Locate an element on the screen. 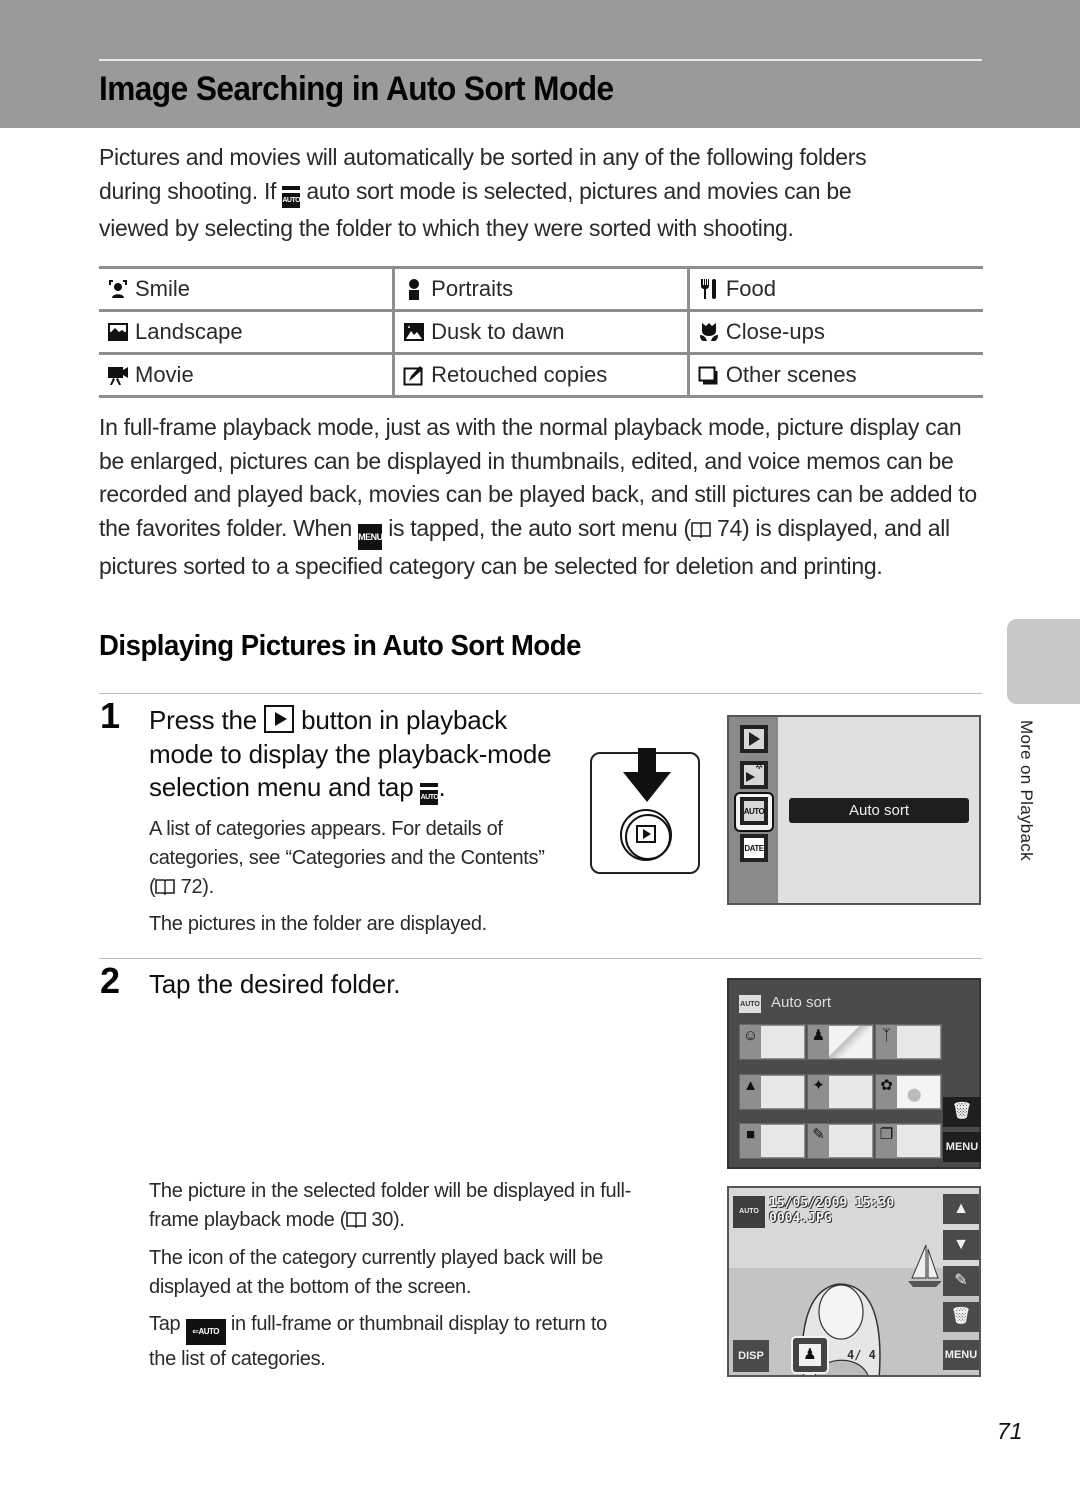  note-text: displayed at the bottom of the screen. is located at coordinates (310, 1287).